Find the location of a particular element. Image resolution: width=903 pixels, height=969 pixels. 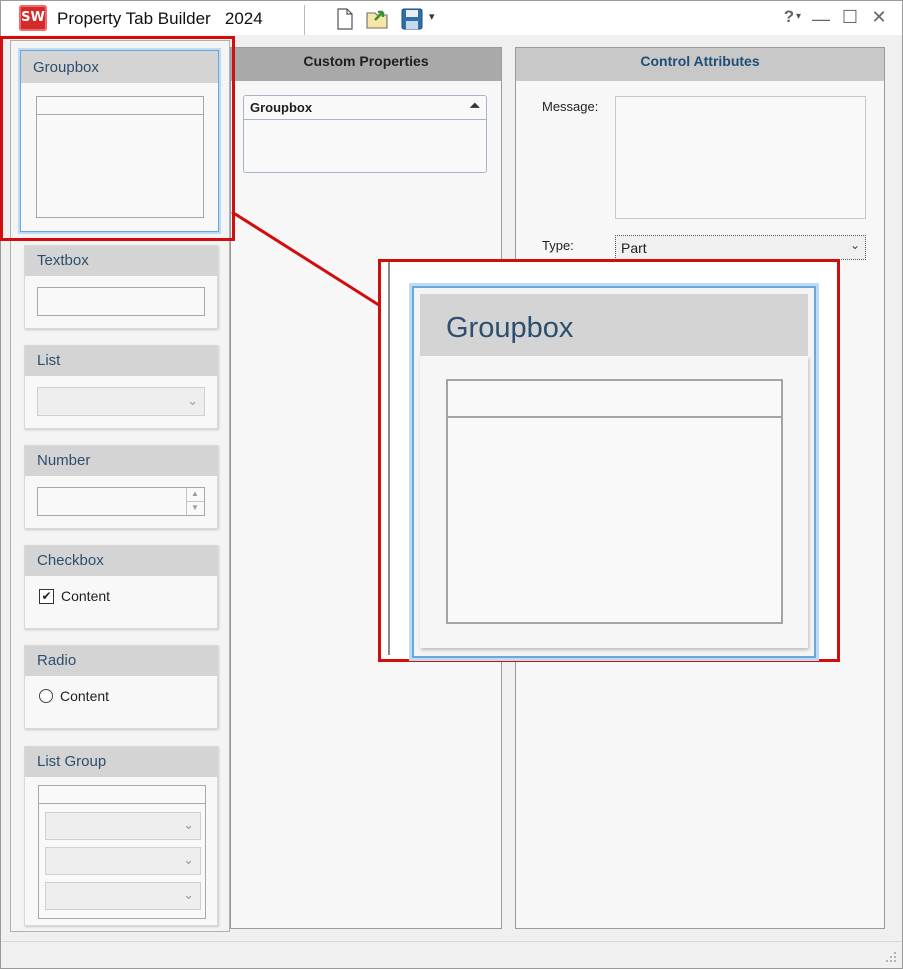

zoom-panel-edge is located at coordinates (389, 458).